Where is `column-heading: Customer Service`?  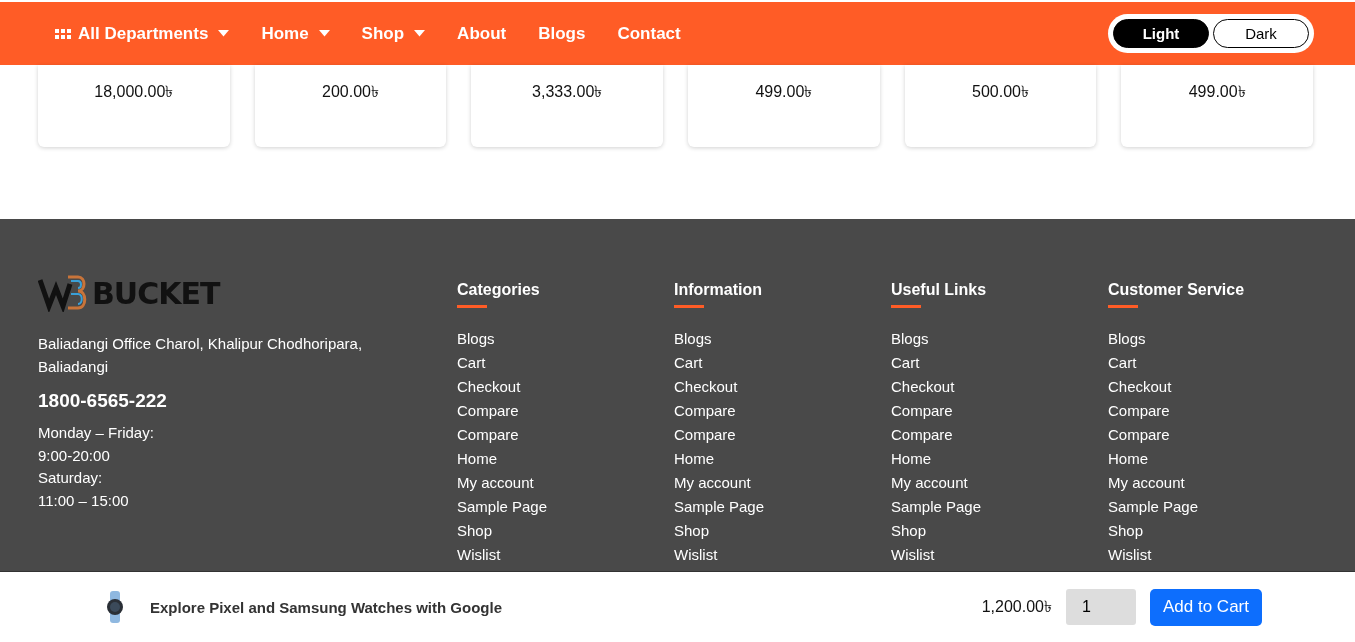
column-heading: Customer Service is located at coordinates (1176, 290).